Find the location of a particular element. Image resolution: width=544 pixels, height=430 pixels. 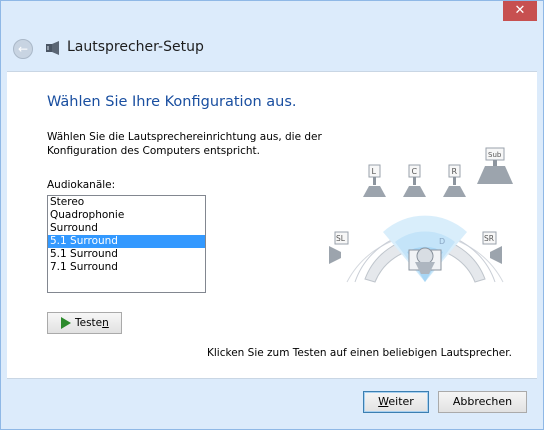

speaker-front-right: R is located at coordinates (454, 180).